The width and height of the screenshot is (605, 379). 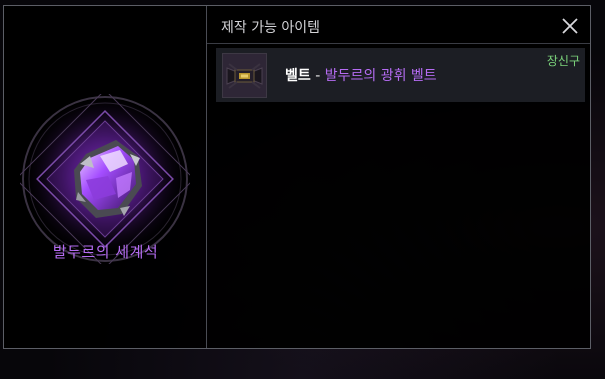 I want to click on title-divider, so click(x=398, y=43).